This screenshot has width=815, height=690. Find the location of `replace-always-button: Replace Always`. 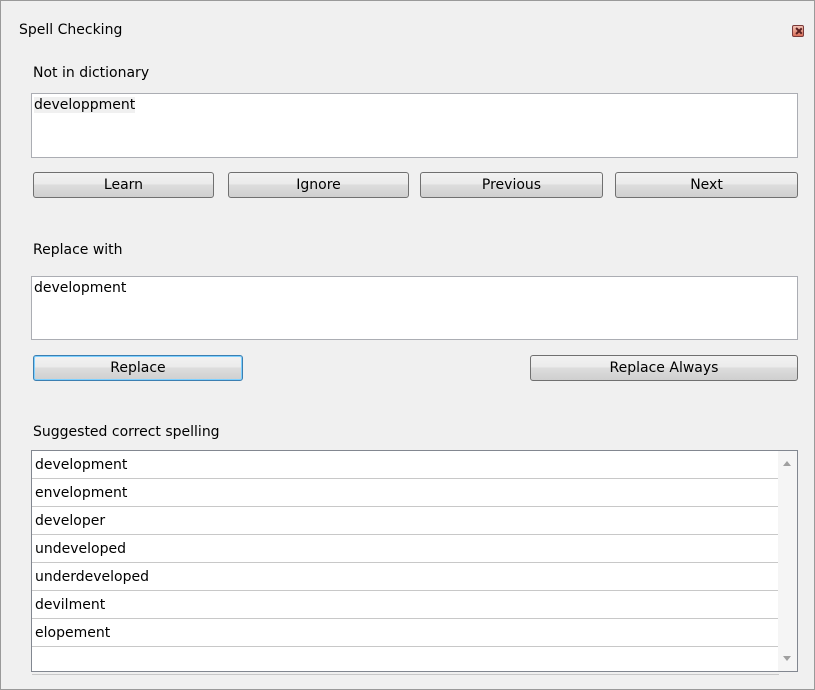

replace-always-button: Replace Always is located at coordinates (664, 368).